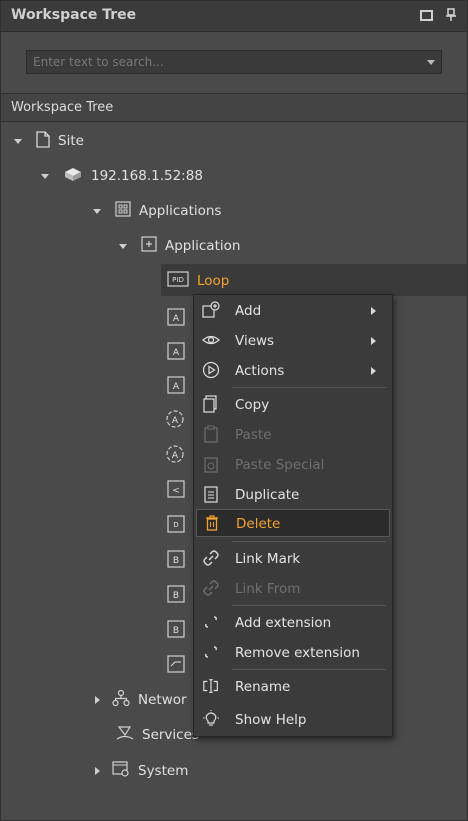  I want to click on services-icon, so click(125, 735).